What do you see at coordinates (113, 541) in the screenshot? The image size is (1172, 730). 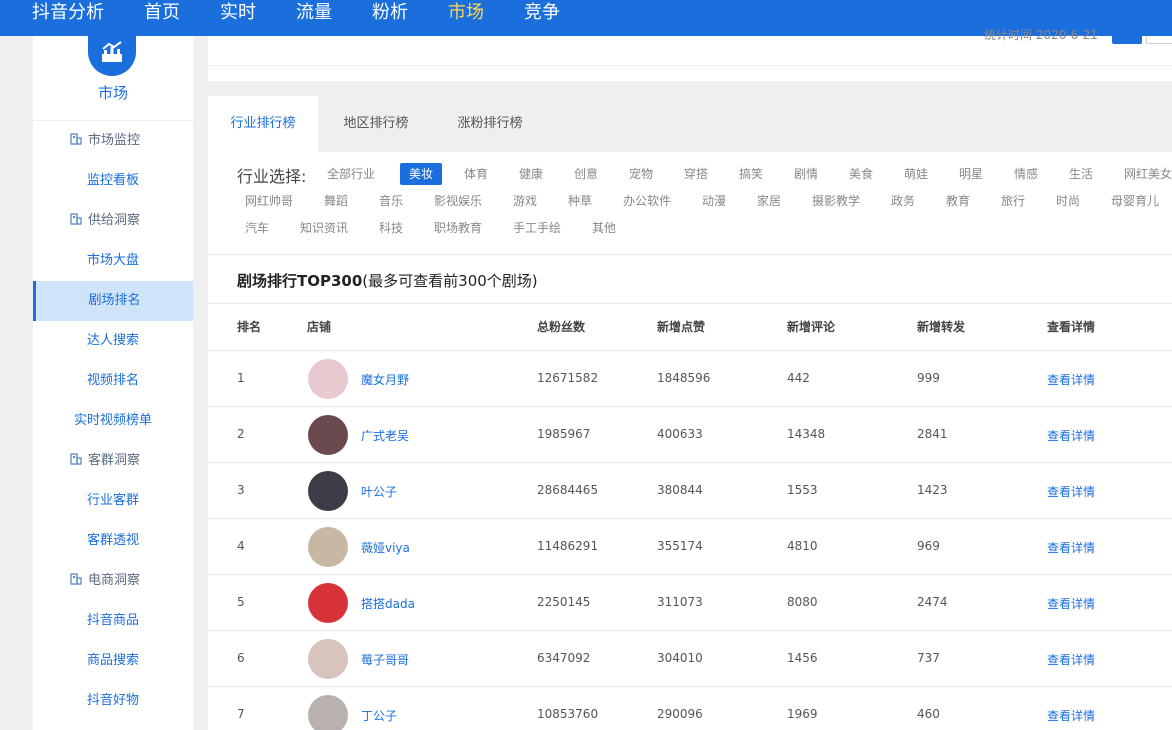 I see `sidebar-item-audience-insight: 客群透视` at bounding box center [113, 541].